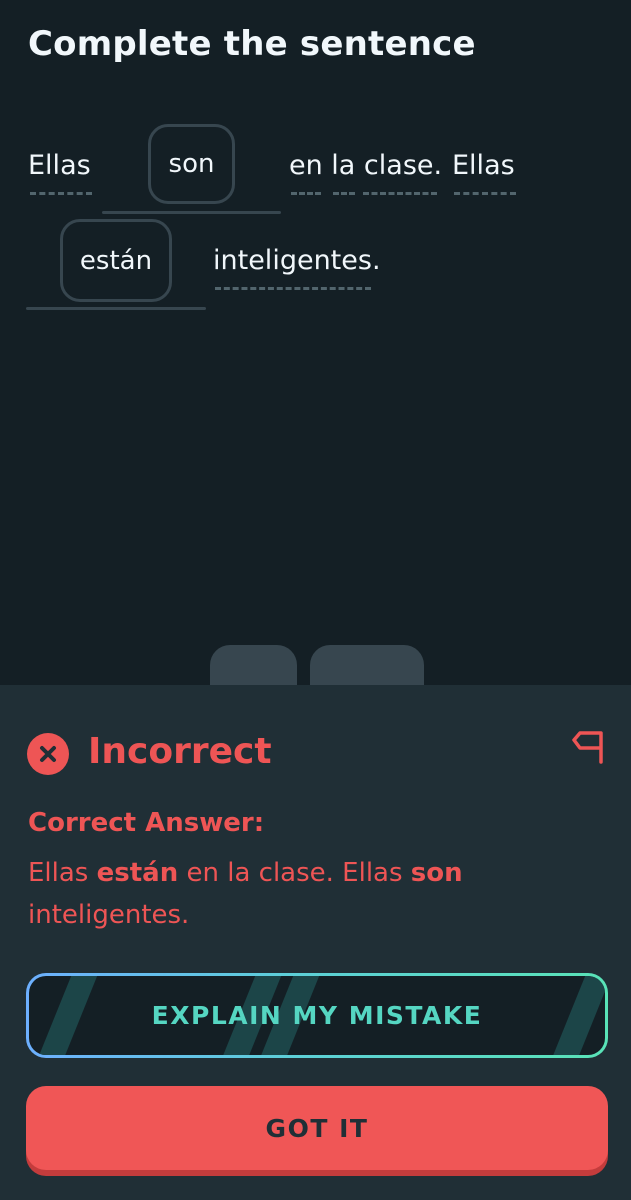 The height and width of the screenshot is (1200, 631). I want to click on explain-my-mistake-button: EXPLAIN MY MISTAKE, so click(317, 1015).